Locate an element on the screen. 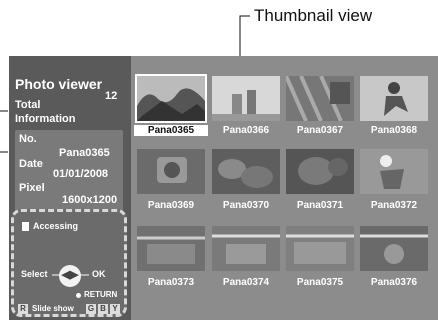 The height and width of the screenshot is (320, 438). thumbnail-caption: Pana0365 is located at coordinates (171, 130).